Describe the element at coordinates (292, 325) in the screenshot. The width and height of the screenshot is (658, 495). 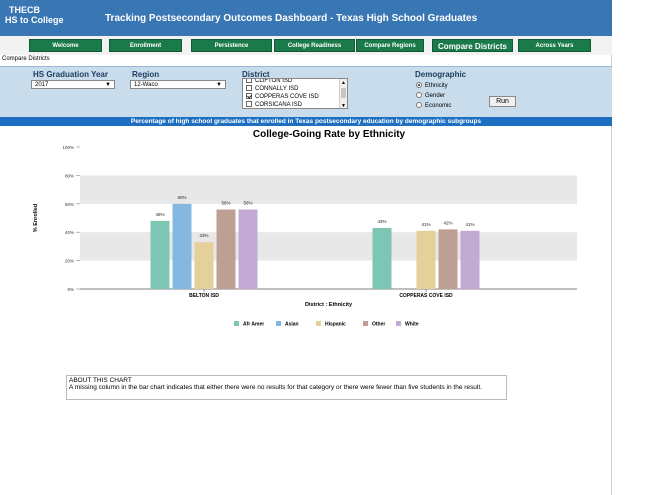
I see `legend-label: Asian` at that location.